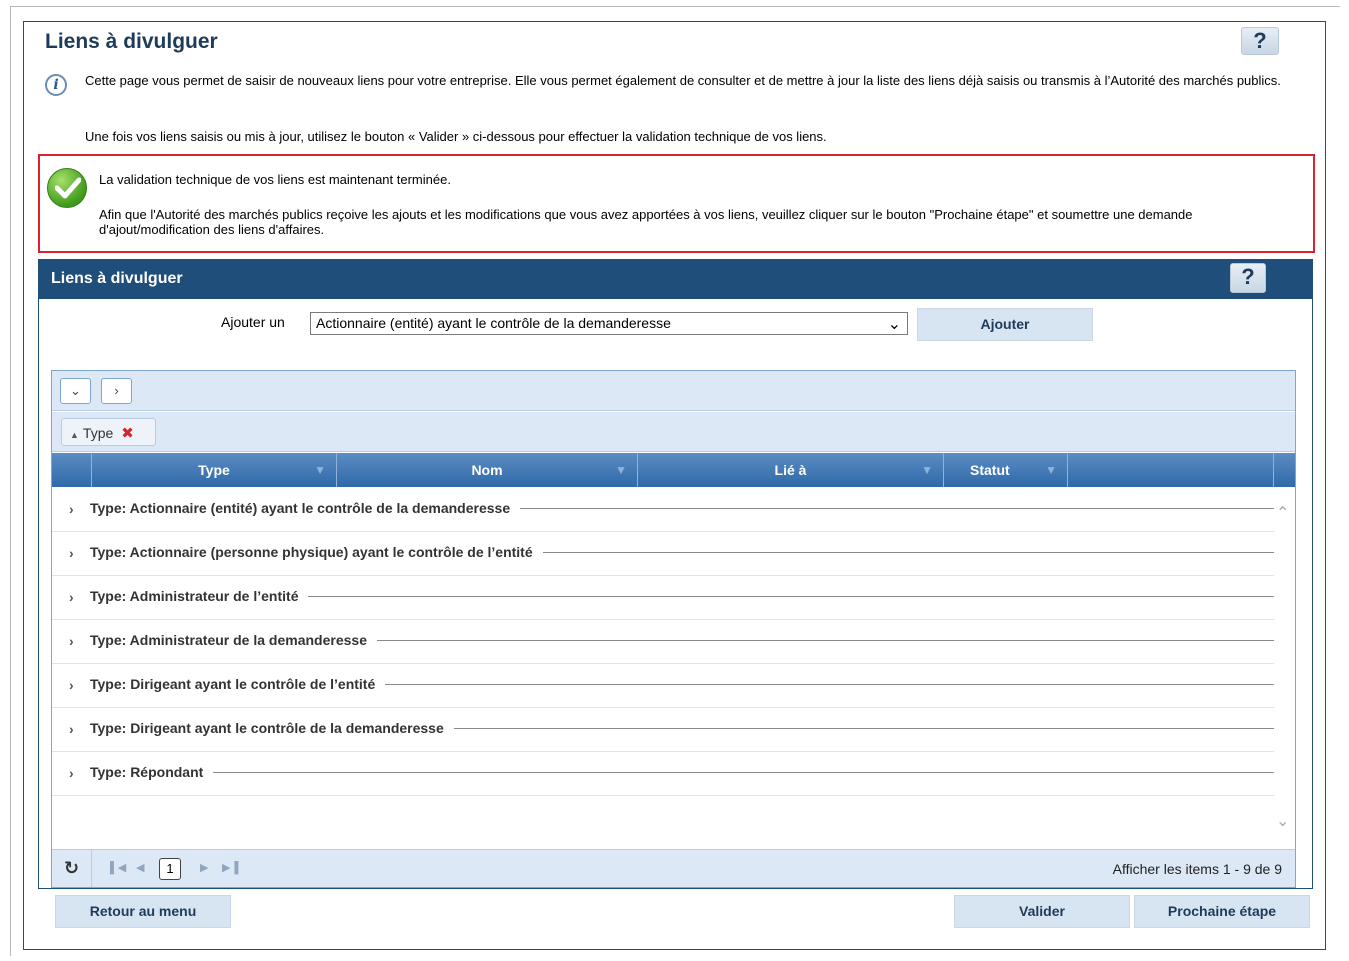 This screenshot has width=1349, height=961. Describe the element at coordinates (117, 278) in the screenshot. I see `panel-title: Liens à divulguer` at that location.